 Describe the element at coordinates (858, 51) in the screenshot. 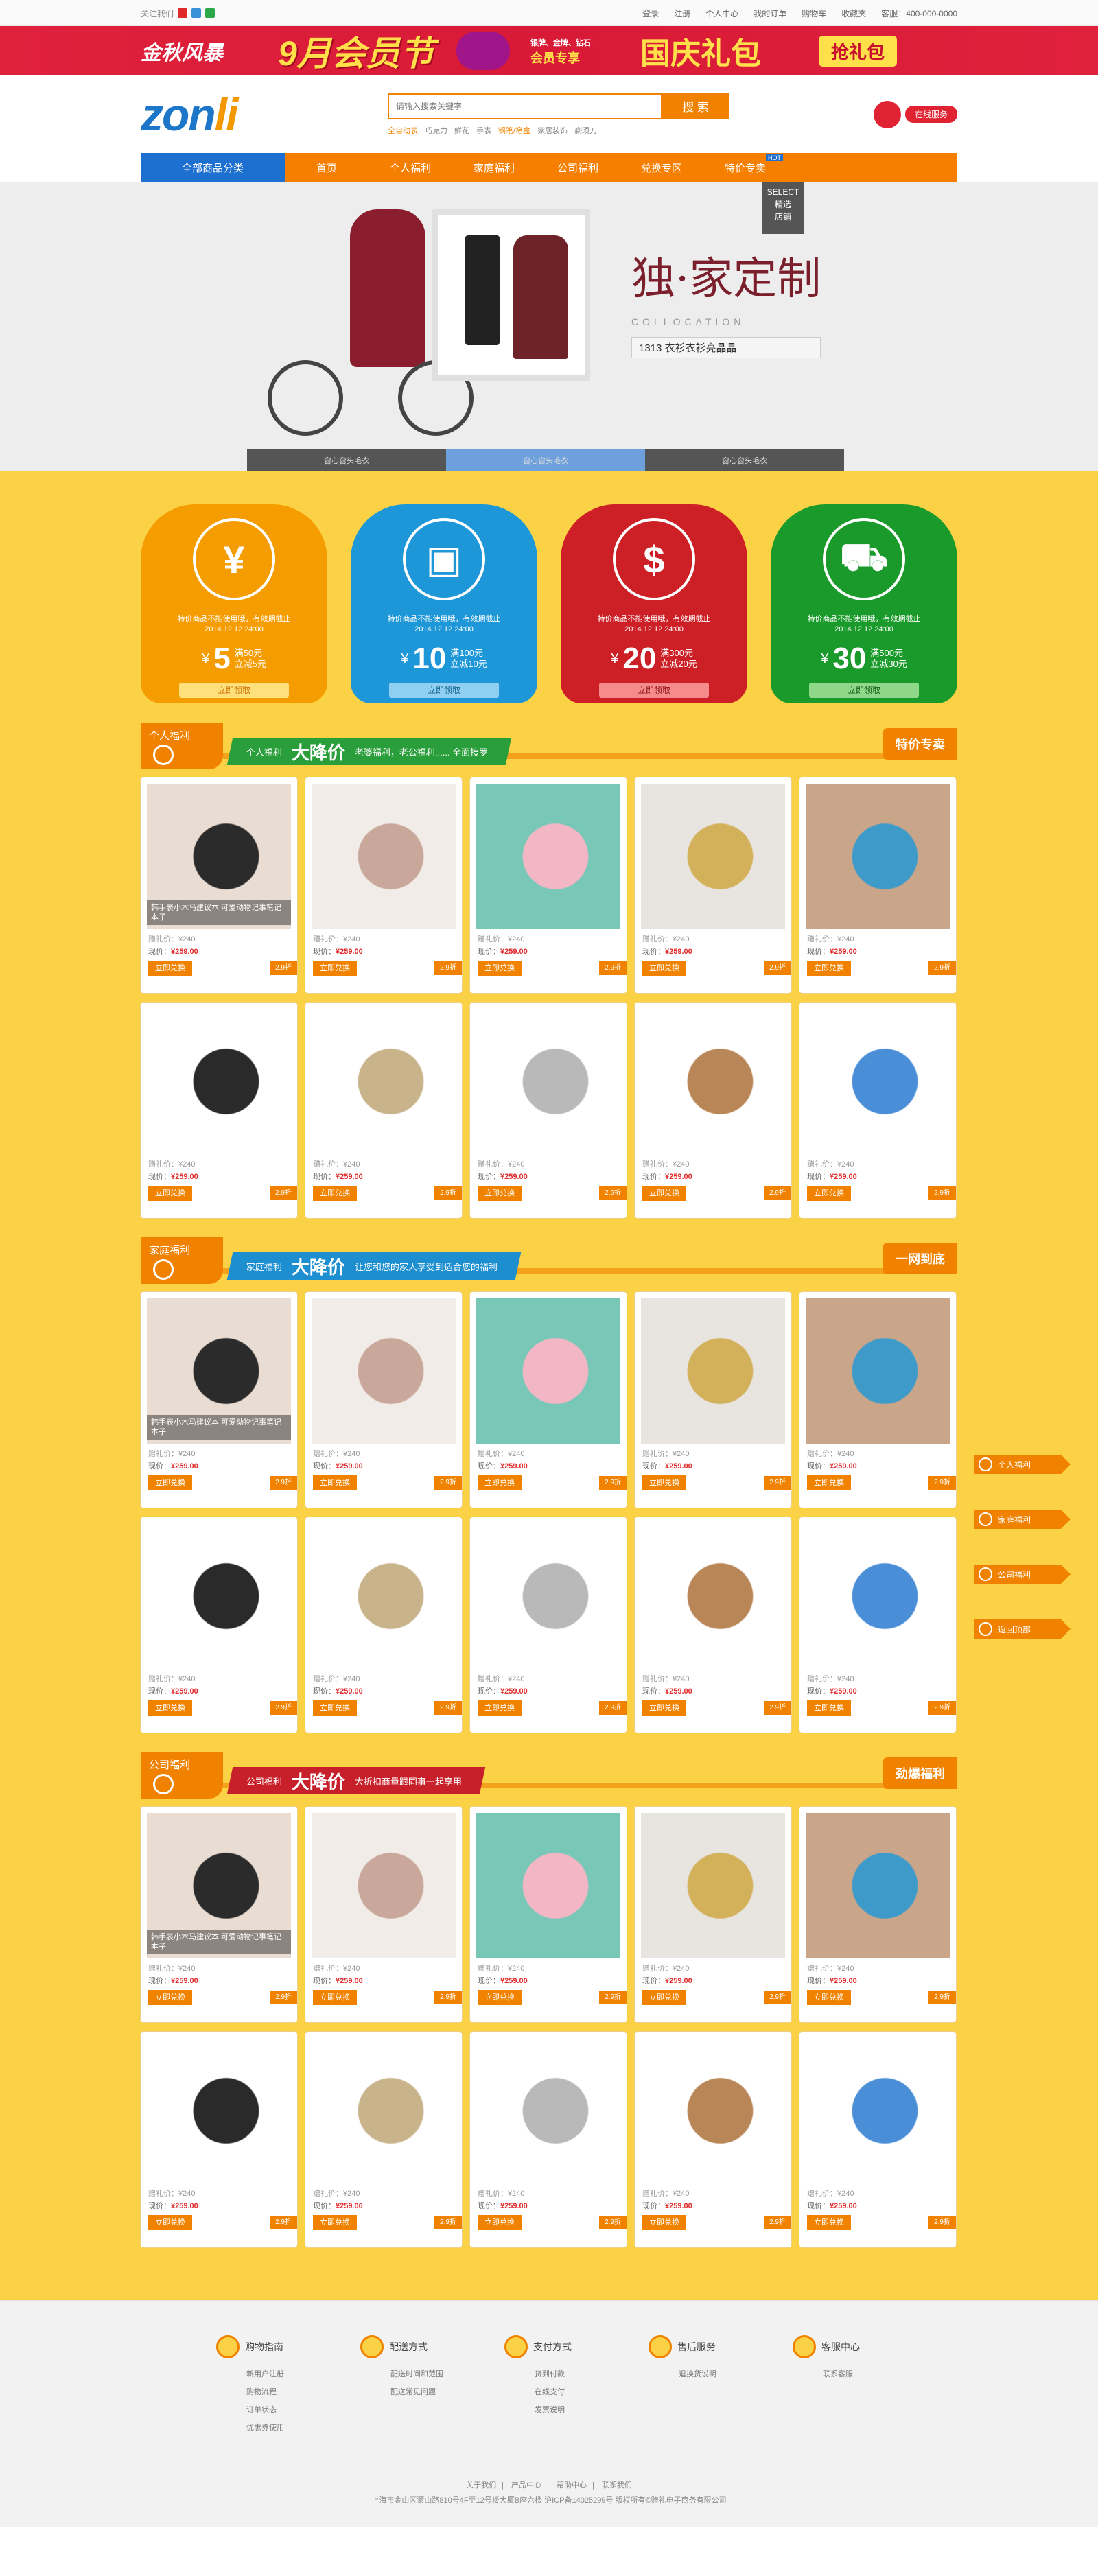

I see `grab-gift-button: 抢礼包` at that location.